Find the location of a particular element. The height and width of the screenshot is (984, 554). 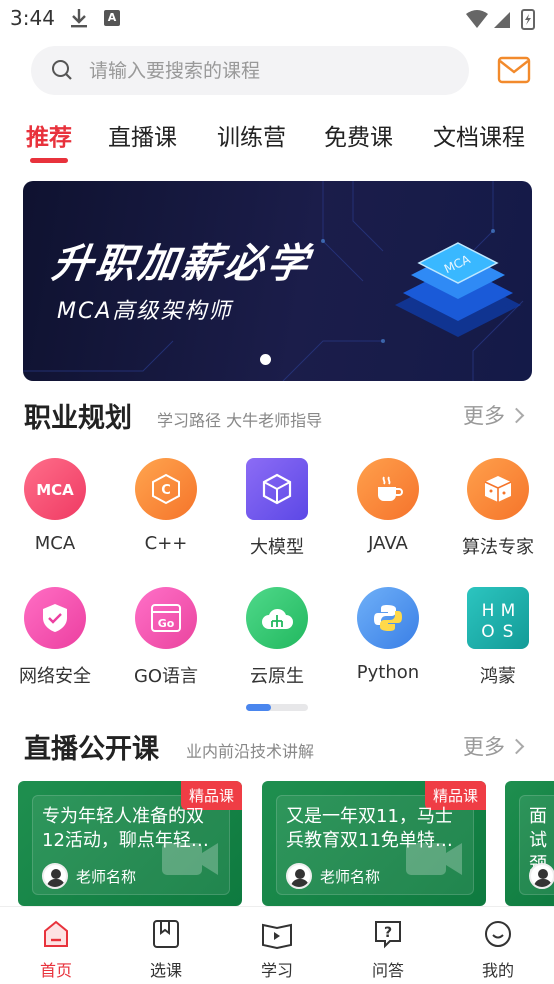

nav-courses: 选课 is located at coordinates (166, 950).